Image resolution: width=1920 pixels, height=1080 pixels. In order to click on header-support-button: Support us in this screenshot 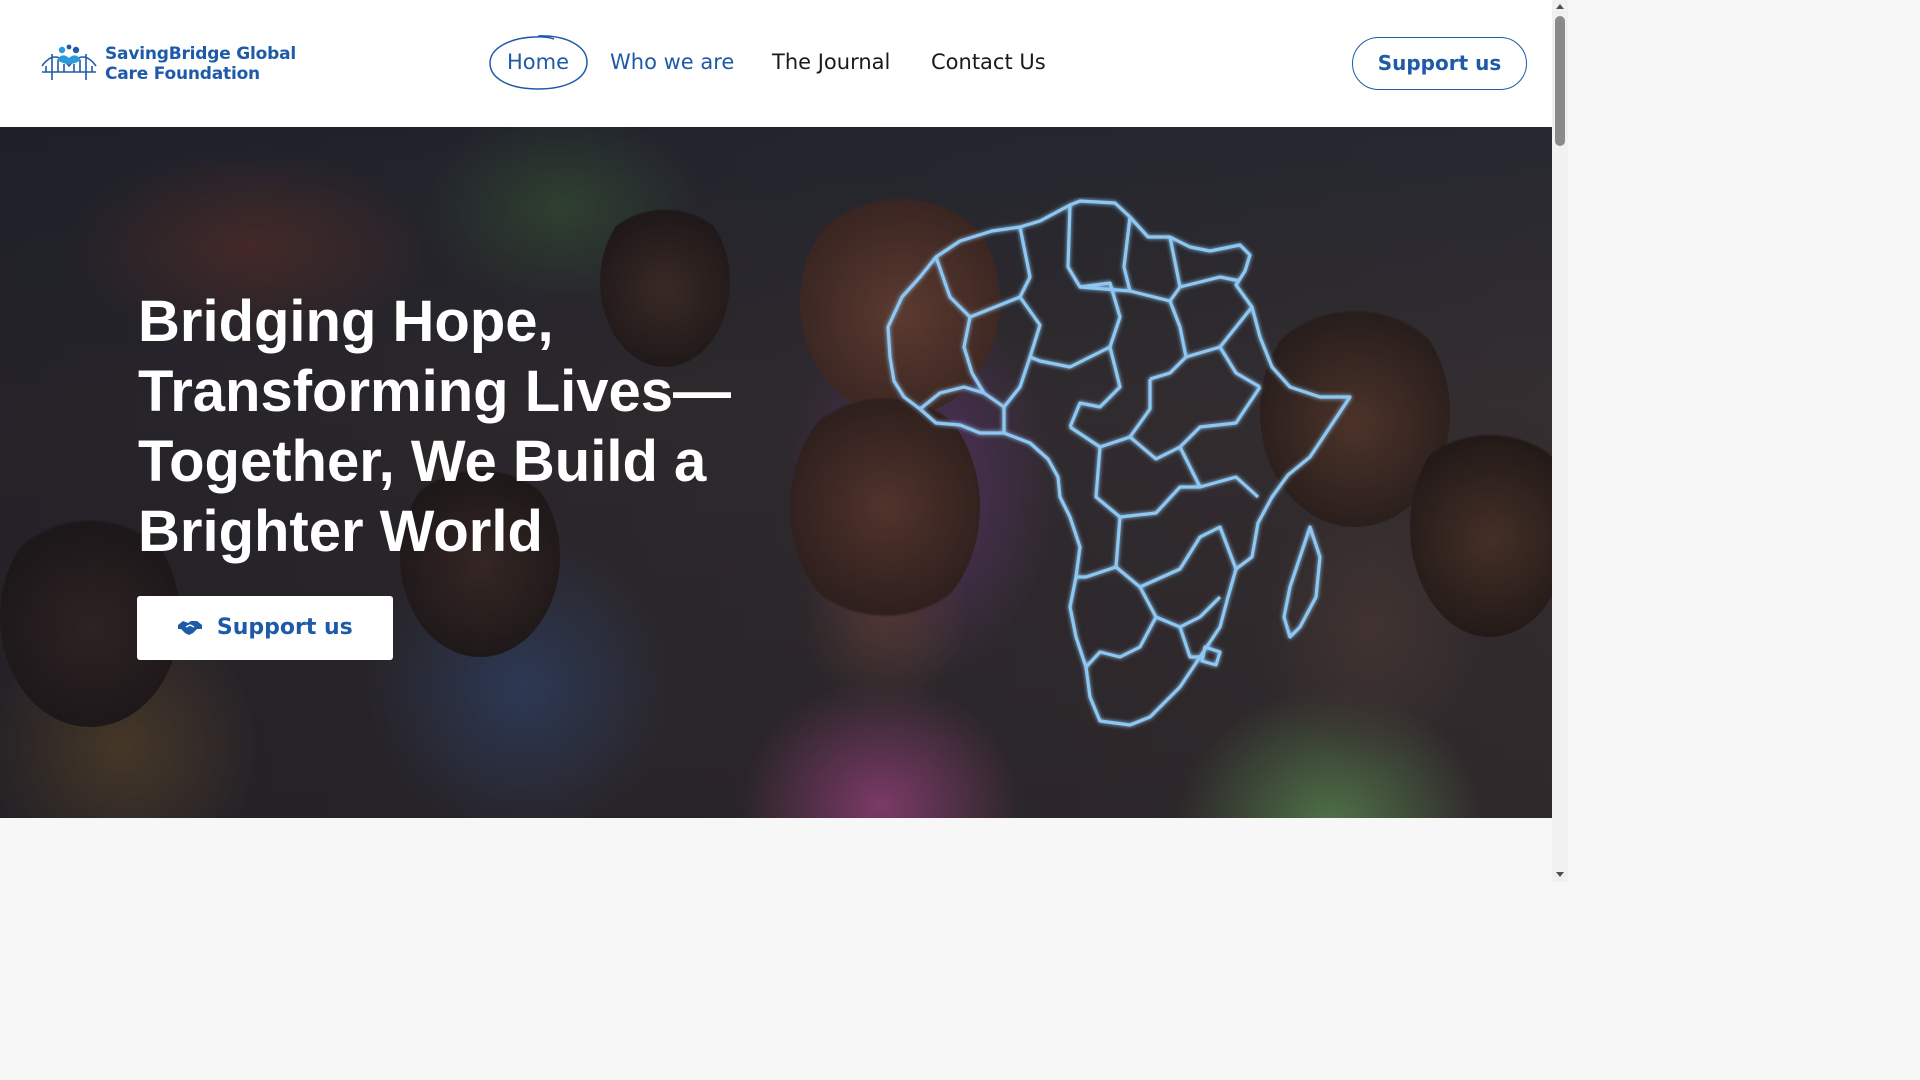, I will do `click(1439, 63)`.